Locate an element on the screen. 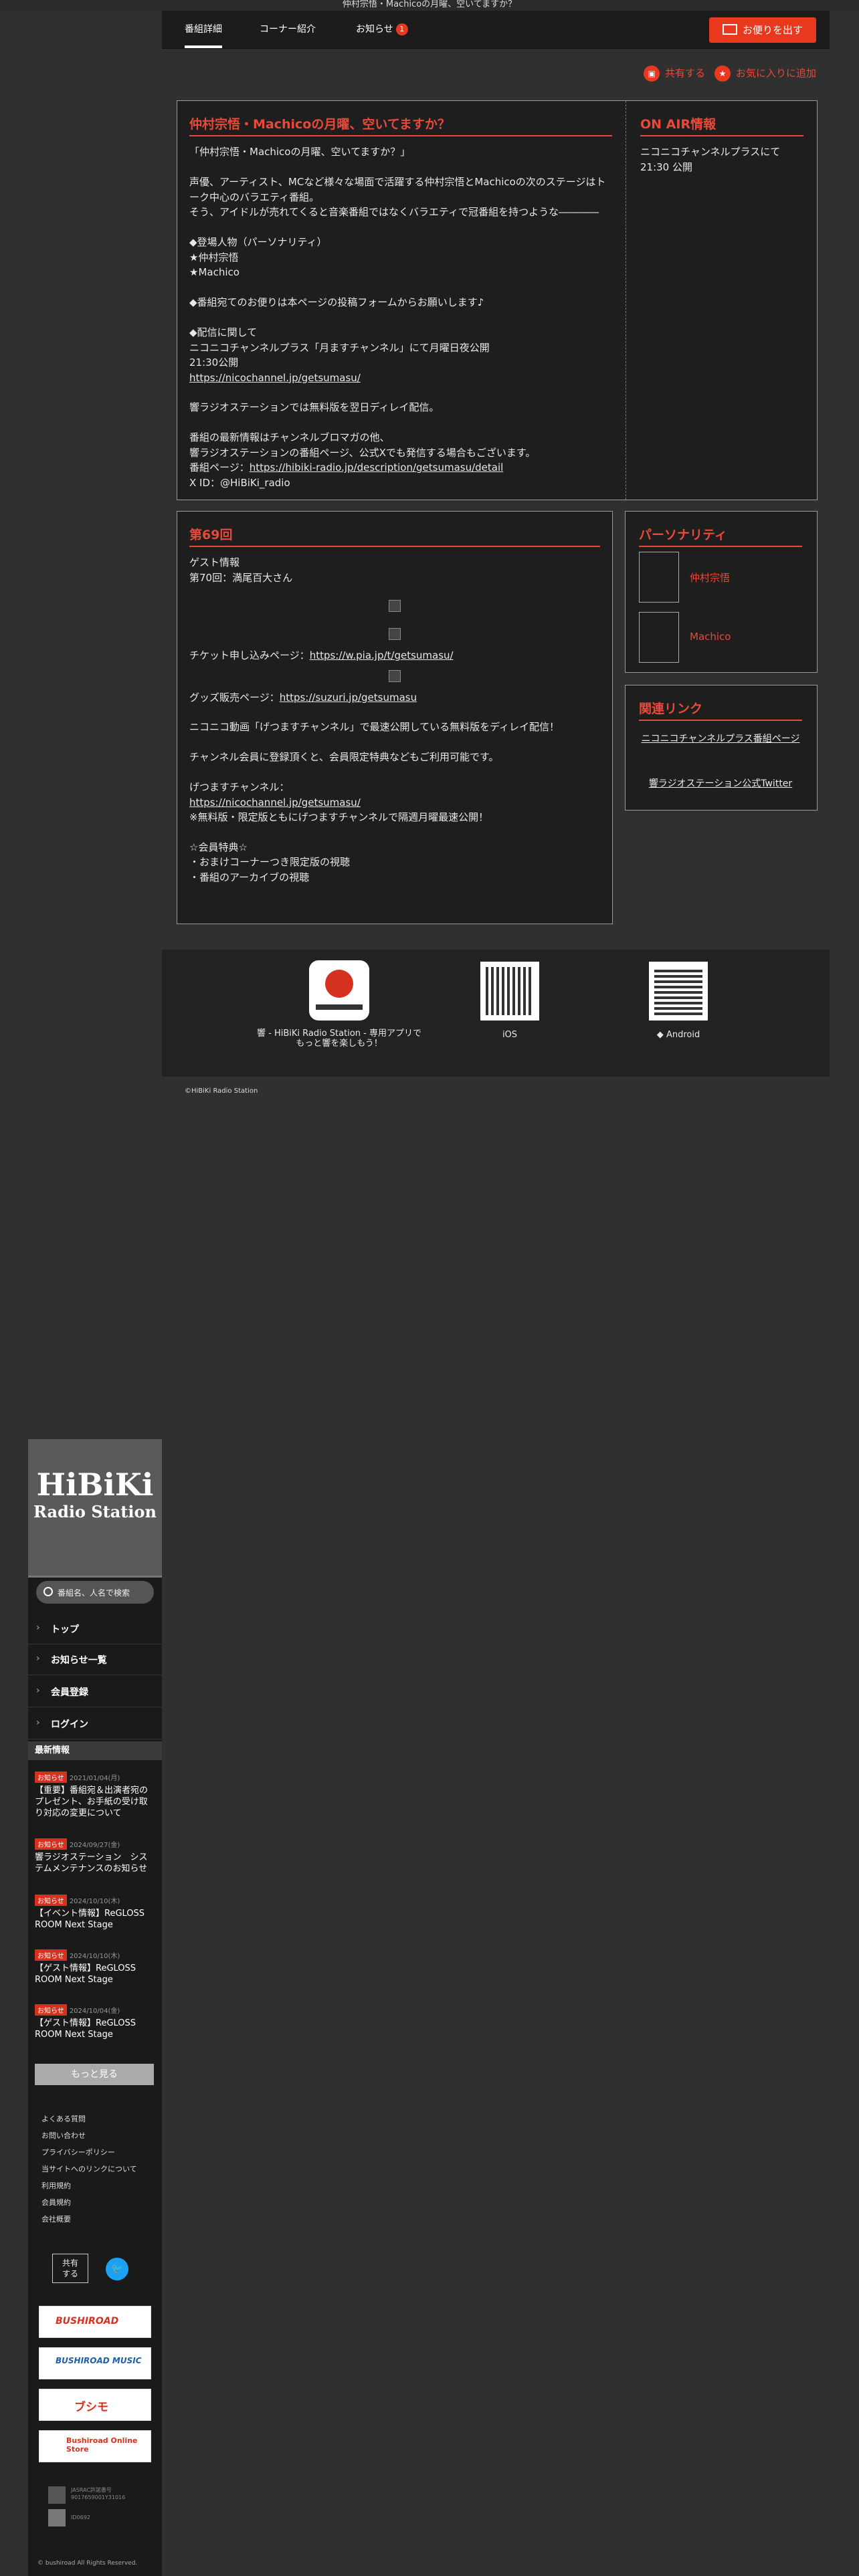 The height and width of the screenshot is (2576, 859). site-logo: HiBiKi Radio Station is located at coordinates (95, 1508).